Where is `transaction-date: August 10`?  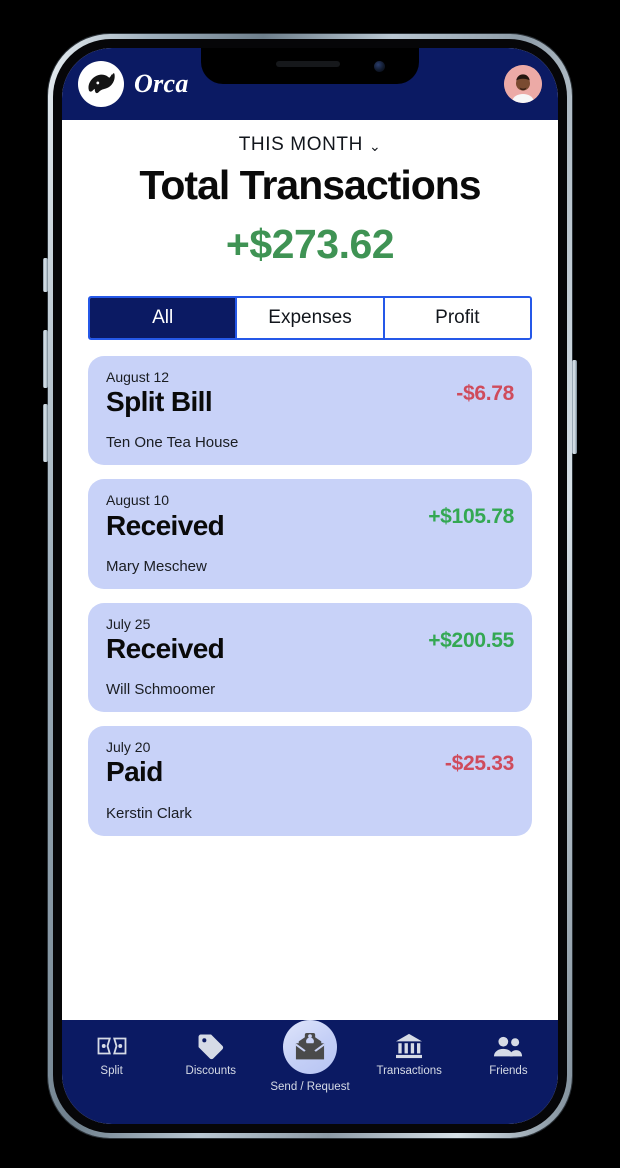 transaction-date: August 10 is located at coordinates (138, 500).